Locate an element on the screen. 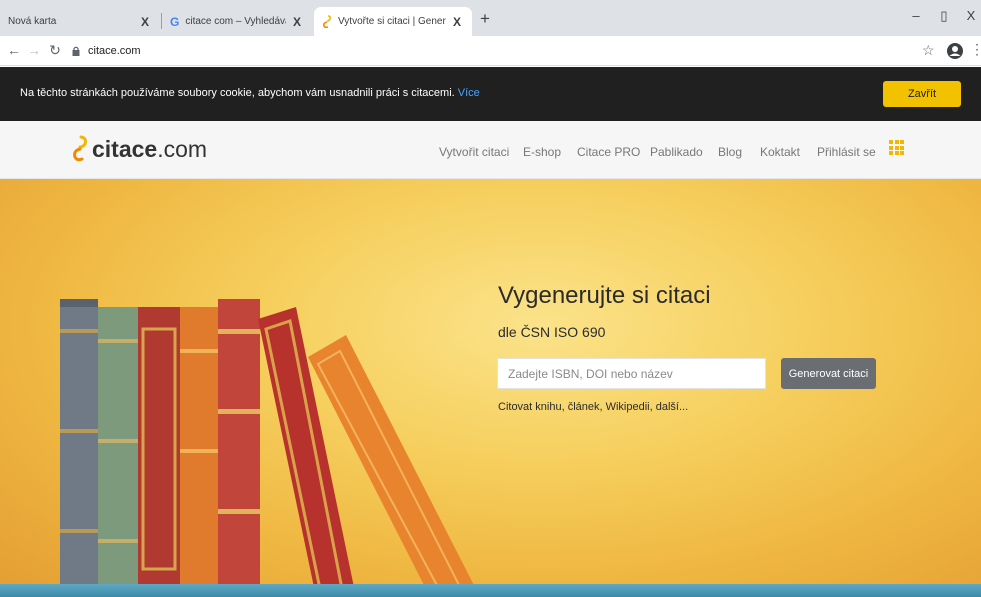  forward-arrow-icon: → is located at coordinates (34, 50).